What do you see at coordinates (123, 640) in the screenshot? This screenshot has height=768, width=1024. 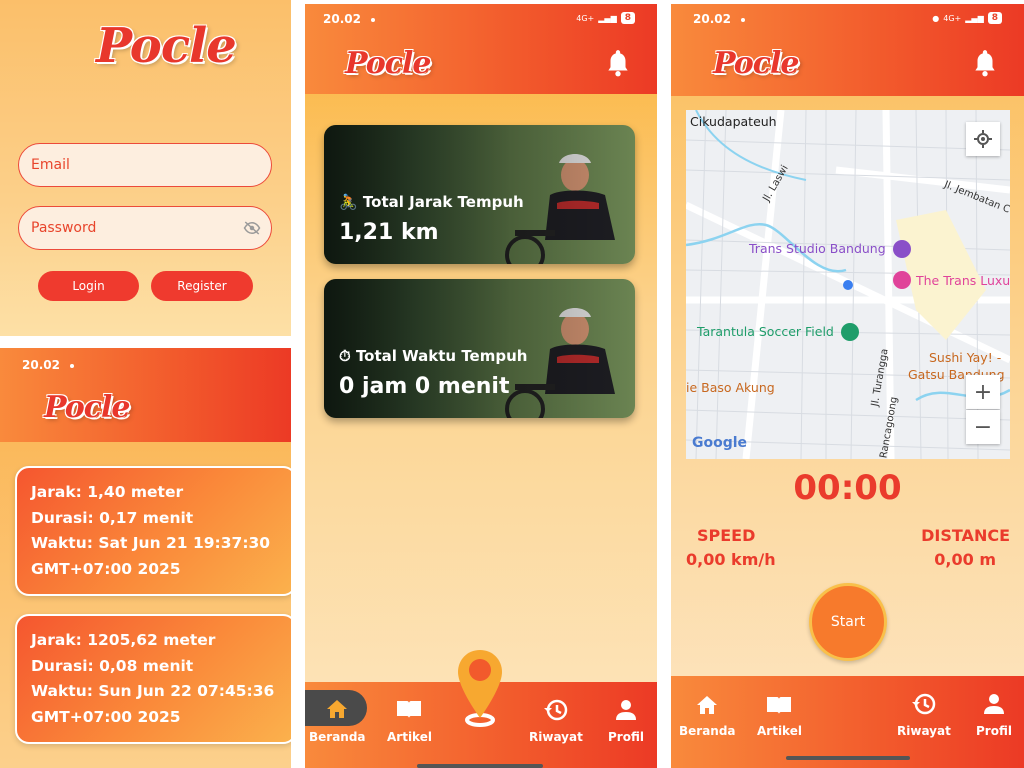 I see `record-distance: Jarak: 1205,62 meter` at bounding box center [123, 640].